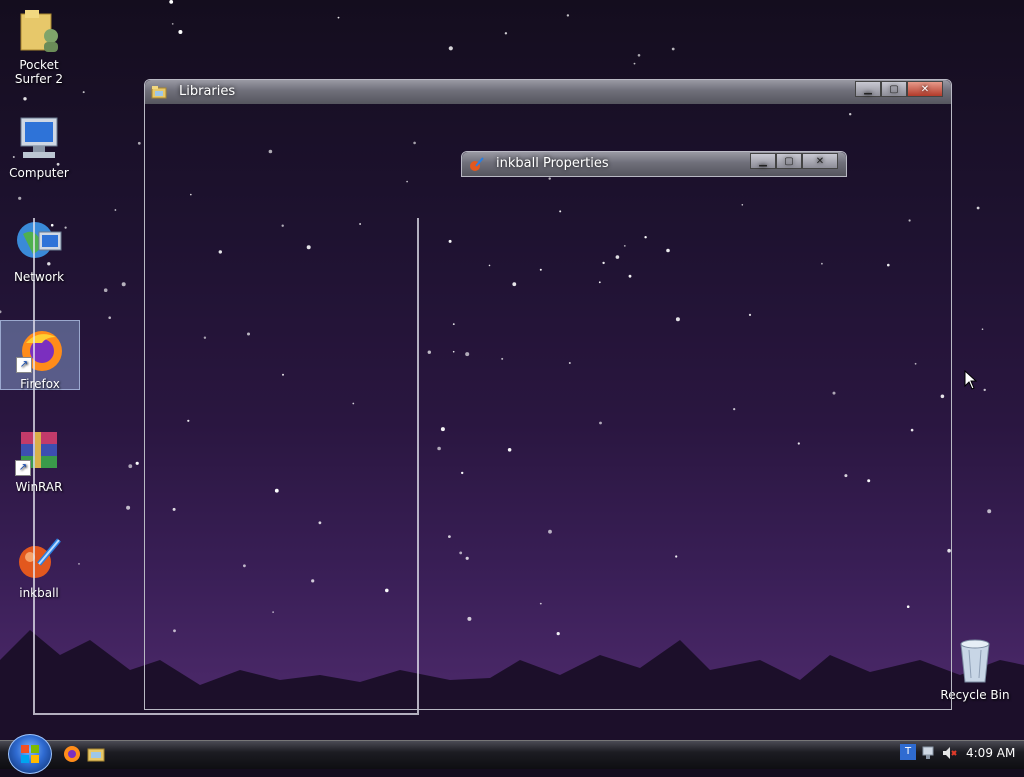 Image resolution: width=1024 pixels, height=777 pixels. I want to click on desktop-icon-inkball: inkball, so click(39, 567).